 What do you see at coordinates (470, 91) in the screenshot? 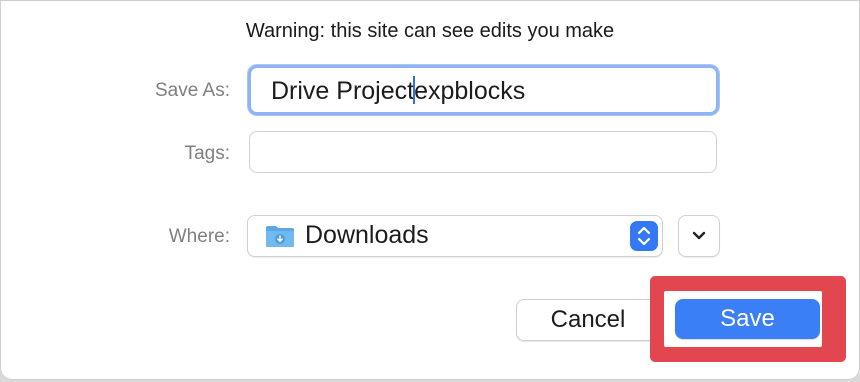
I see `save-as-value-after-caret: expblocks` at bounding box center [470, 91].